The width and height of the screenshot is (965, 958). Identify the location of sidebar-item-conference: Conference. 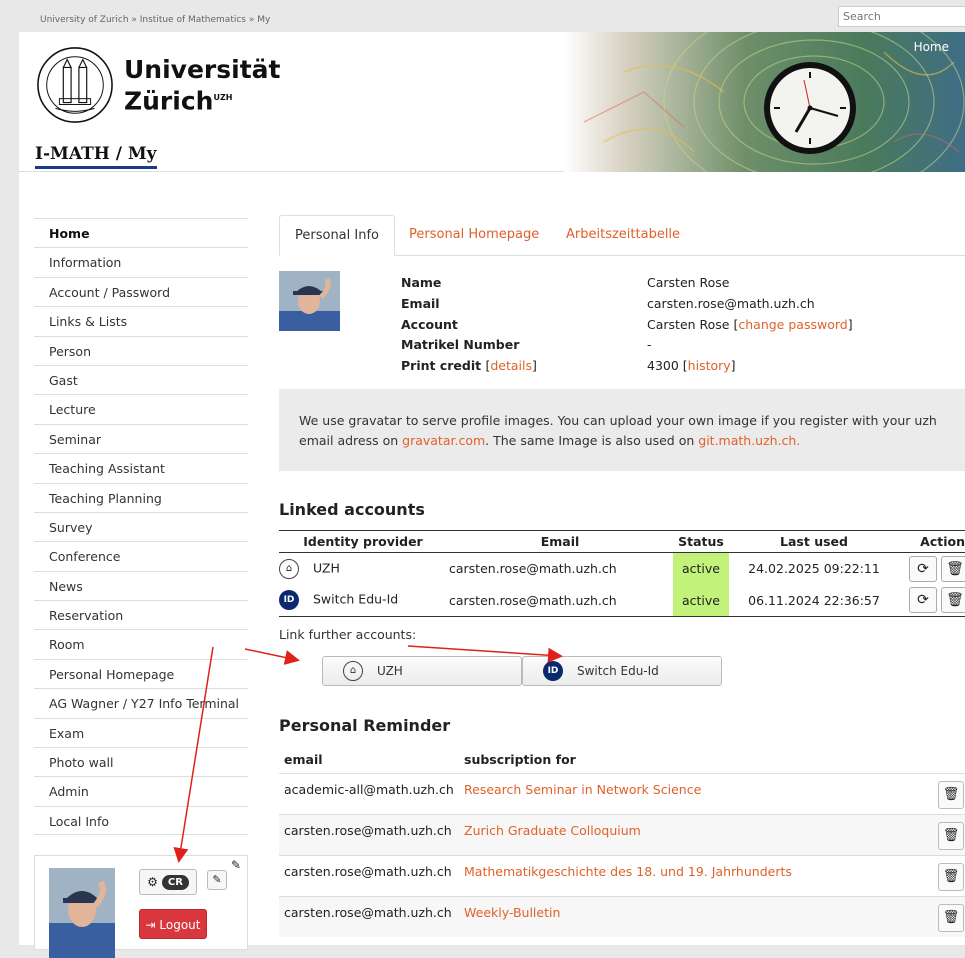
(141, 555).